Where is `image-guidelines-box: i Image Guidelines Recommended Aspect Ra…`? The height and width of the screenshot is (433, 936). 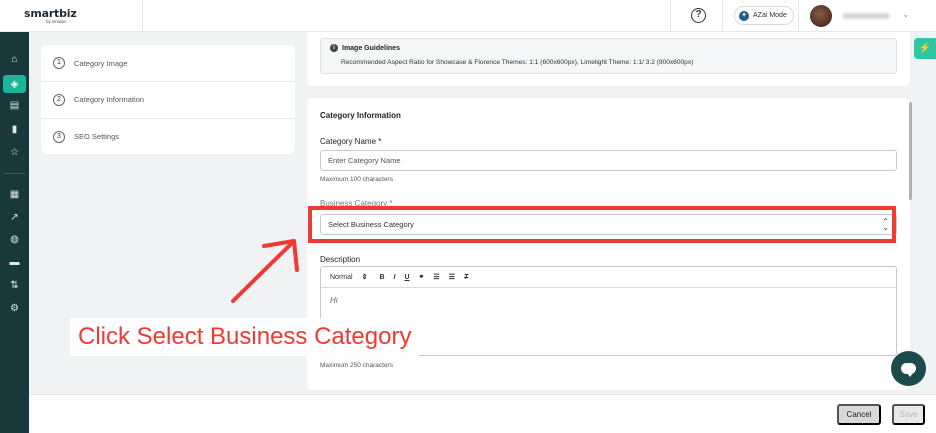
image-guidelines-box: i Image Guidelines Recommended Aspect Ra… is located at coordinates (608, 56).